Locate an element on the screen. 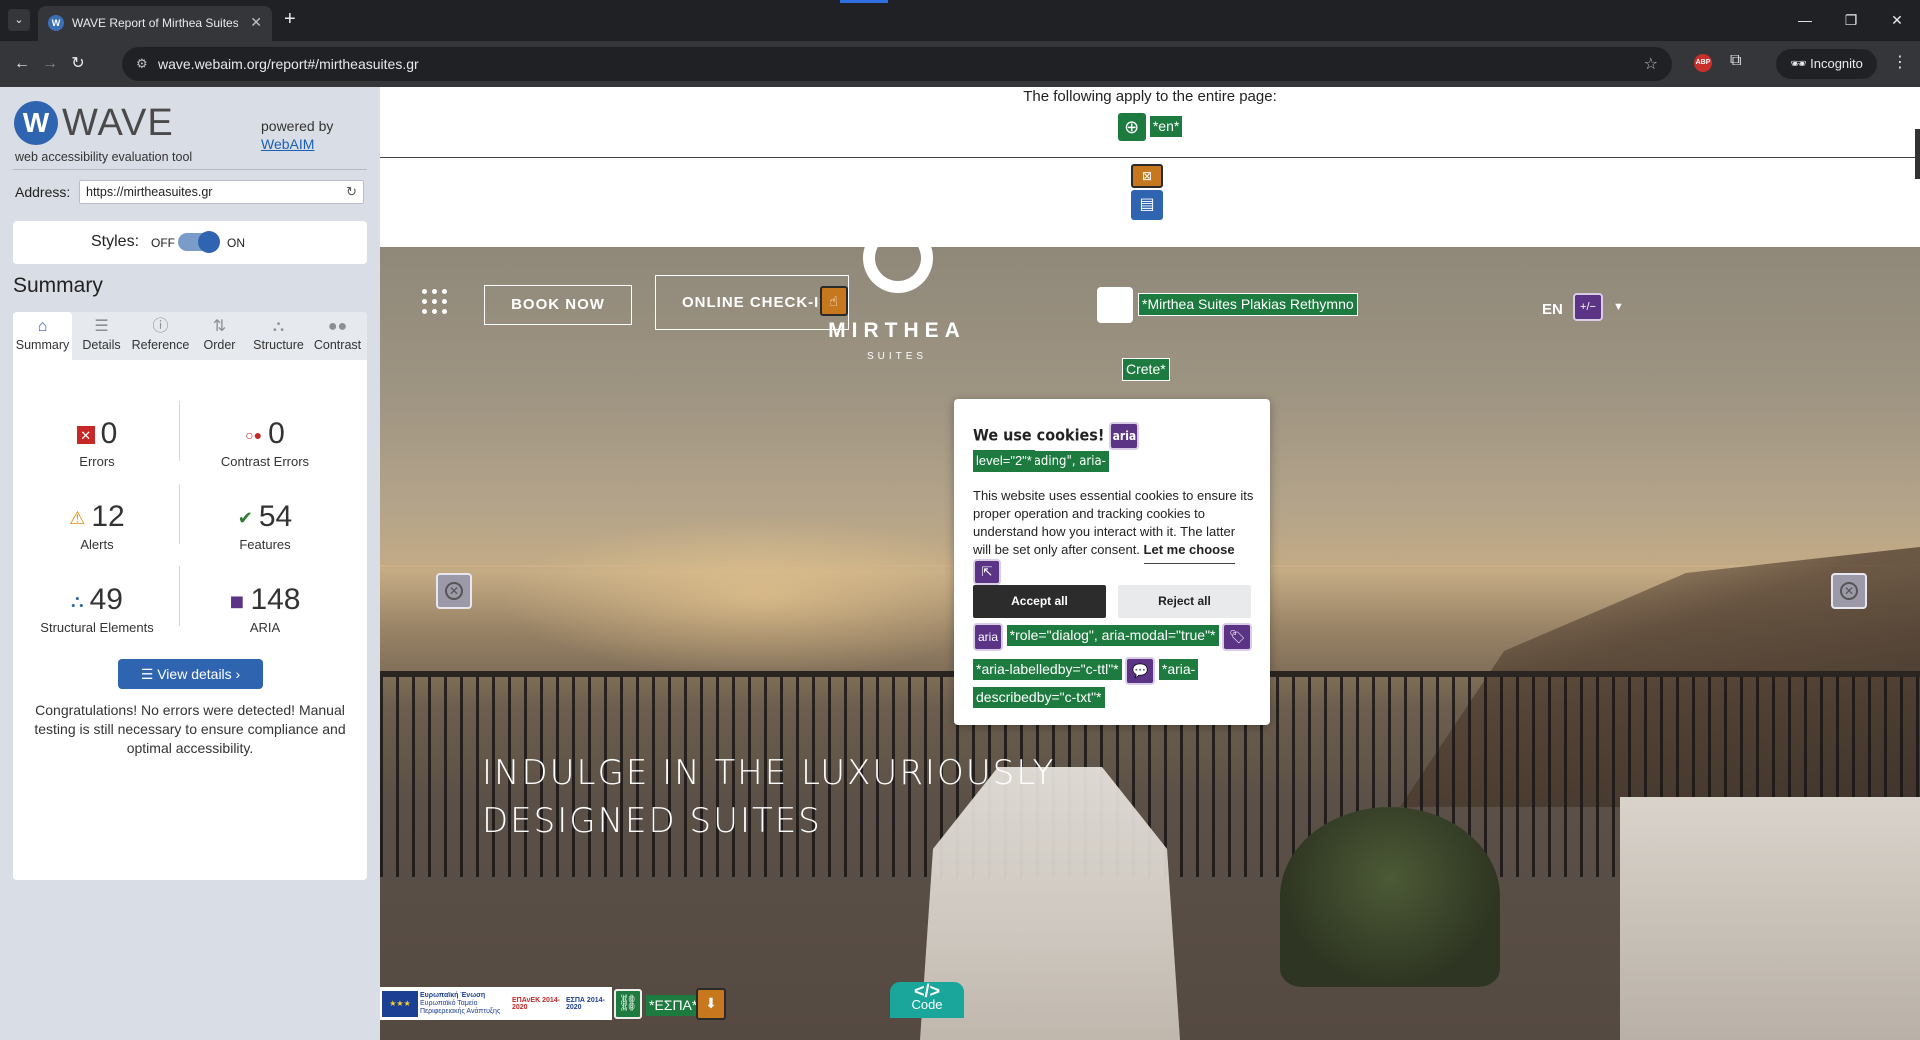 Image resolution: width=1920 pixels, height=1040 pixels. incognito-indicator: 🕶 Incognito is located at coordinates (1826, 64).